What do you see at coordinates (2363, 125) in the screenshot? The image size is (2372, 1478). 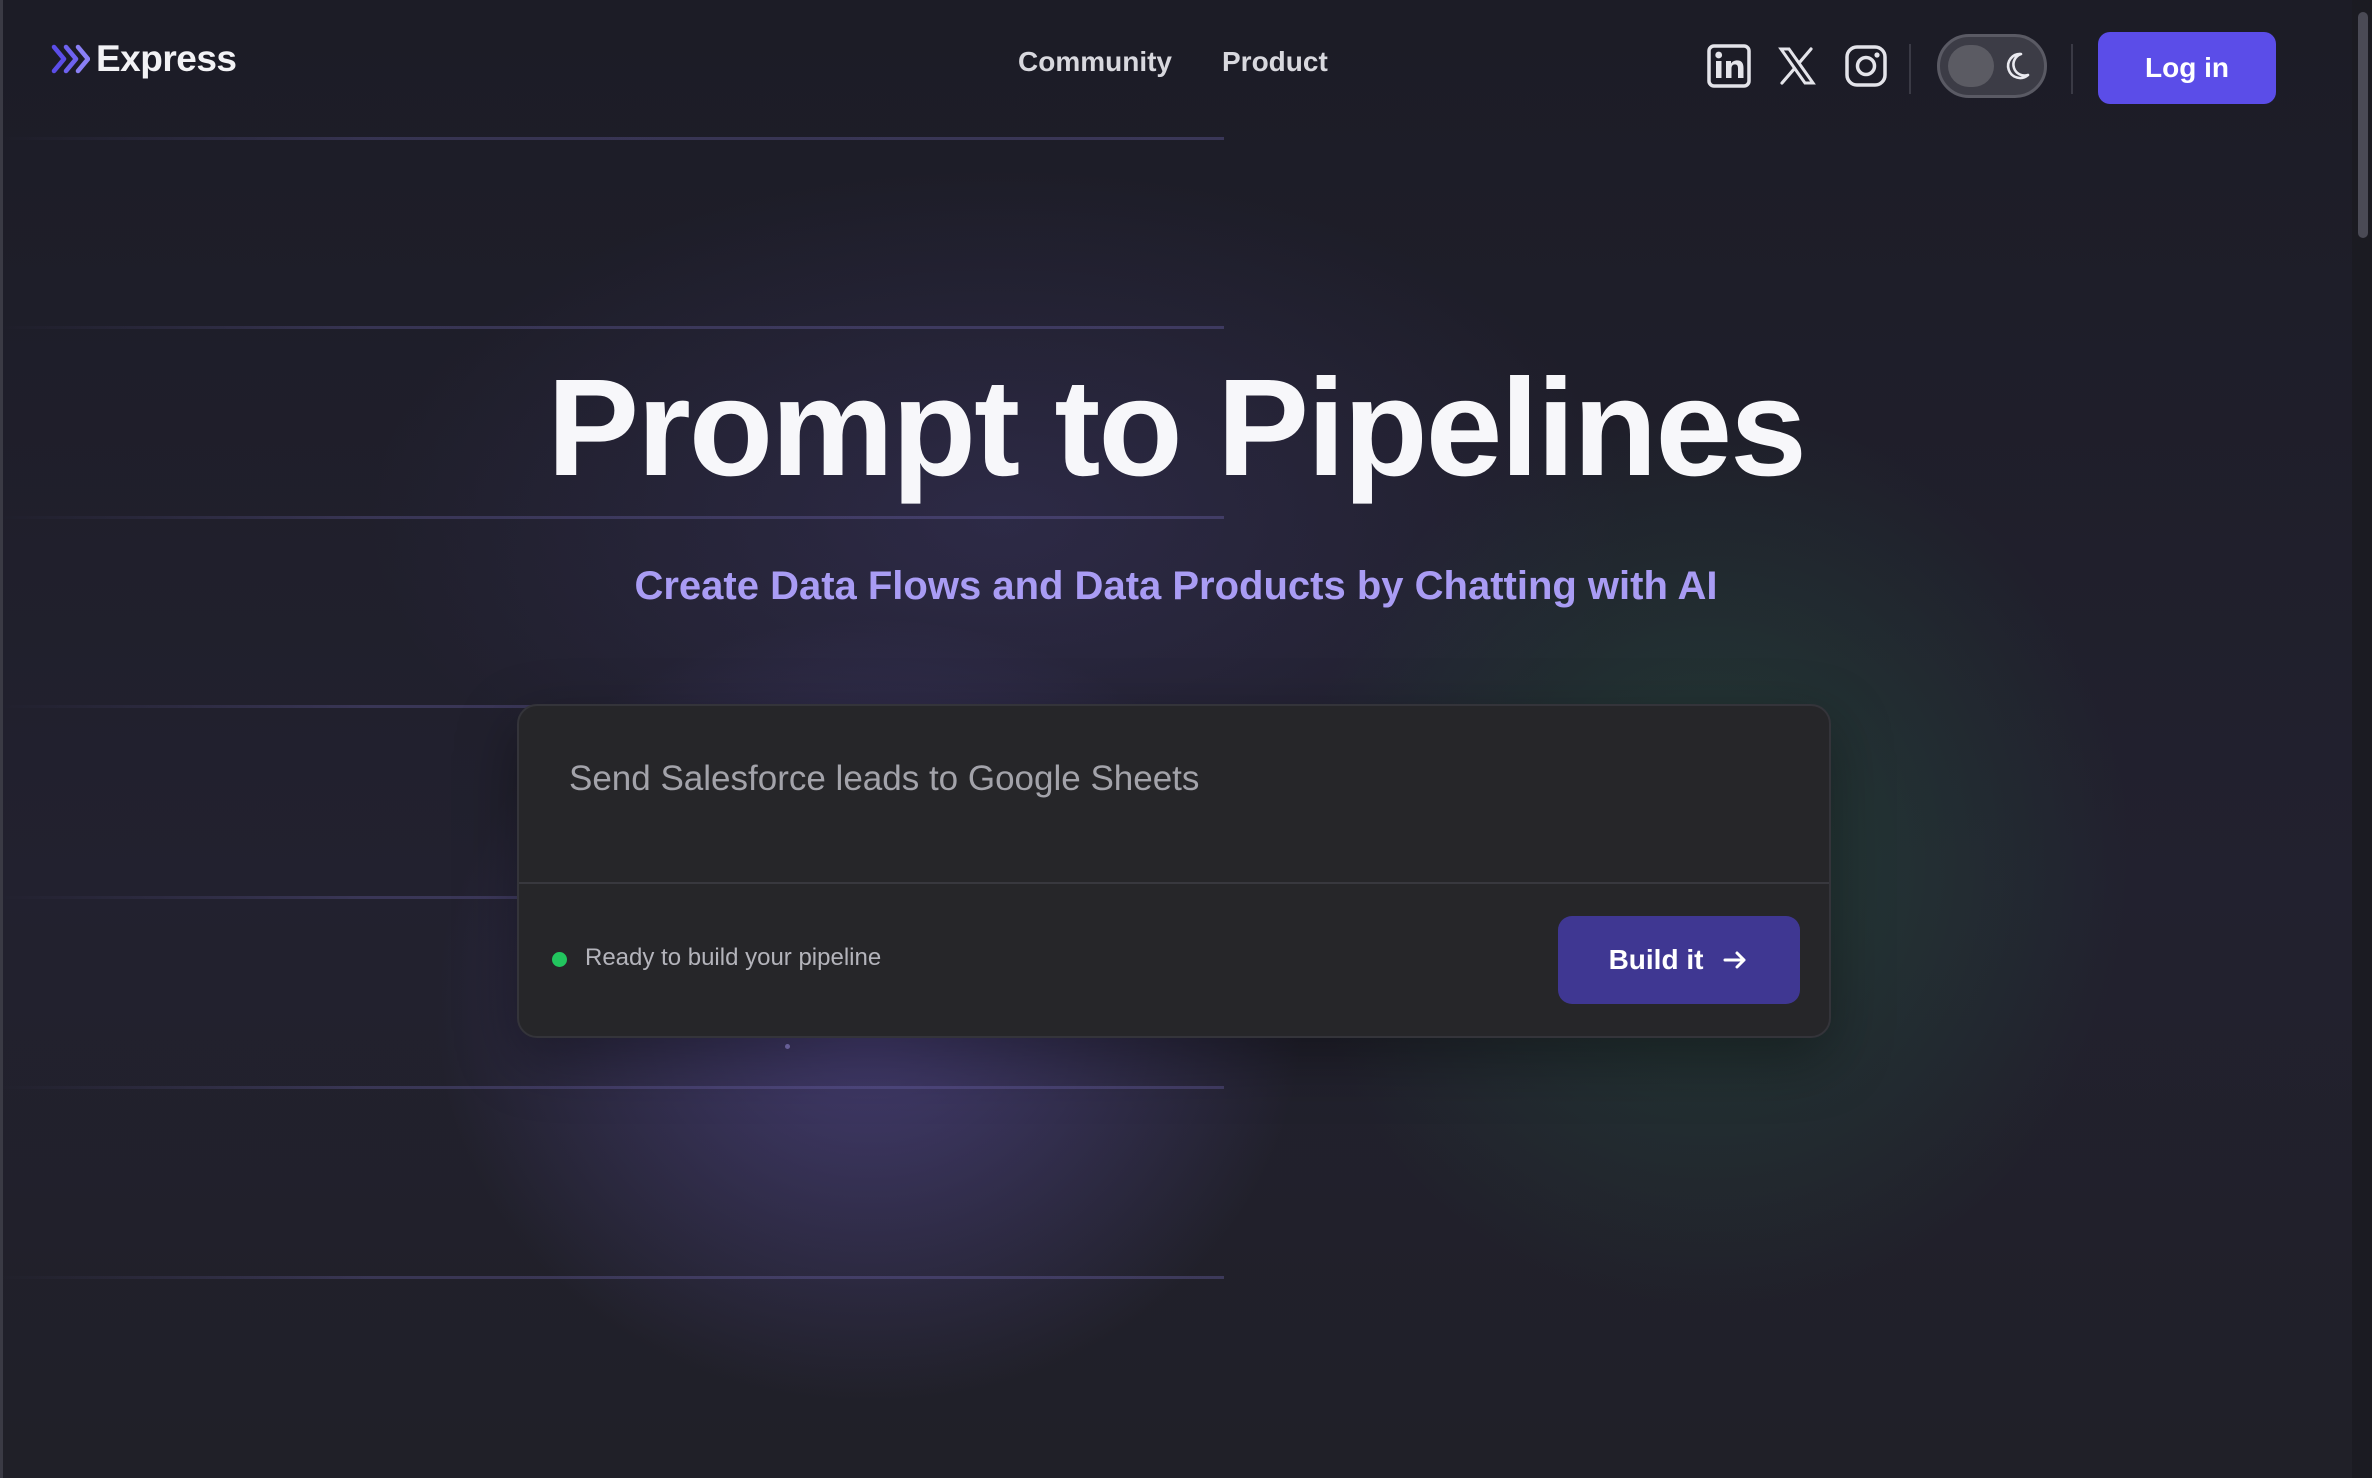 I see `scrollbar-thumb` at bounding box center [2363, 125].